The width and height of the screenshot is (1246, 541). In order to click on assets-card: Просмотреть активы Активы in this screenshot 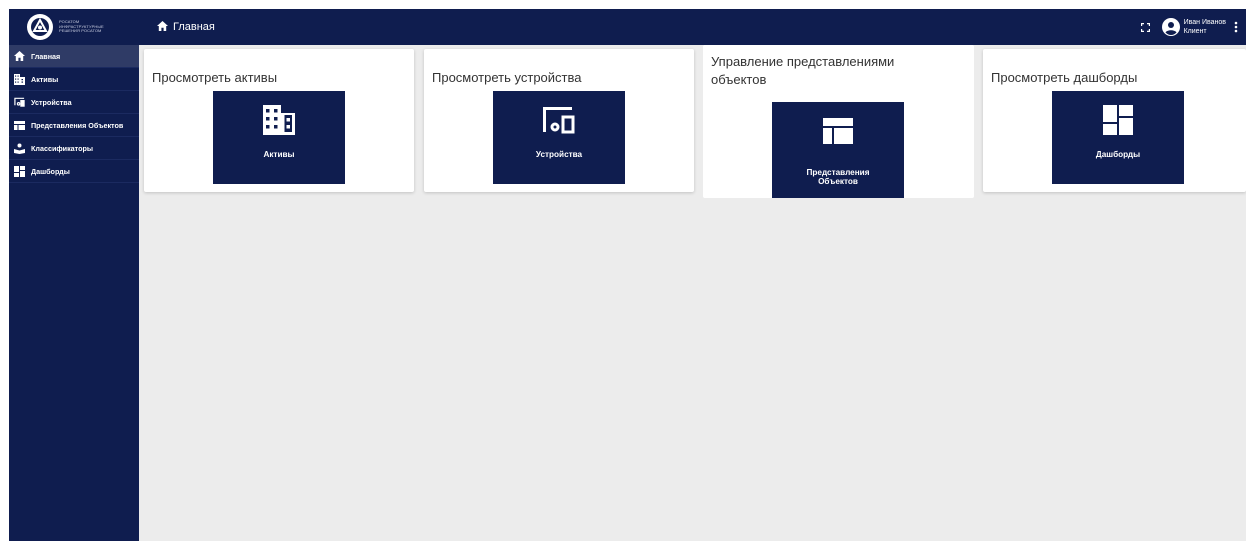, I will do `click(279, 120)`.